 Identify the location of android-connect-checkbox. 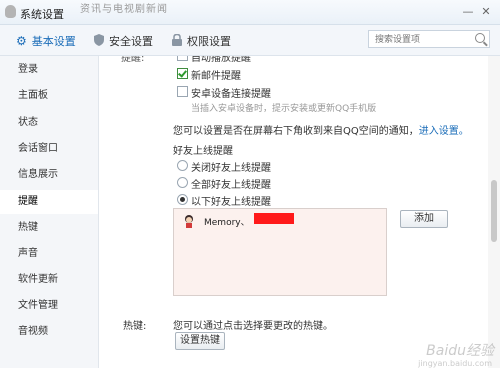
(182, 91).